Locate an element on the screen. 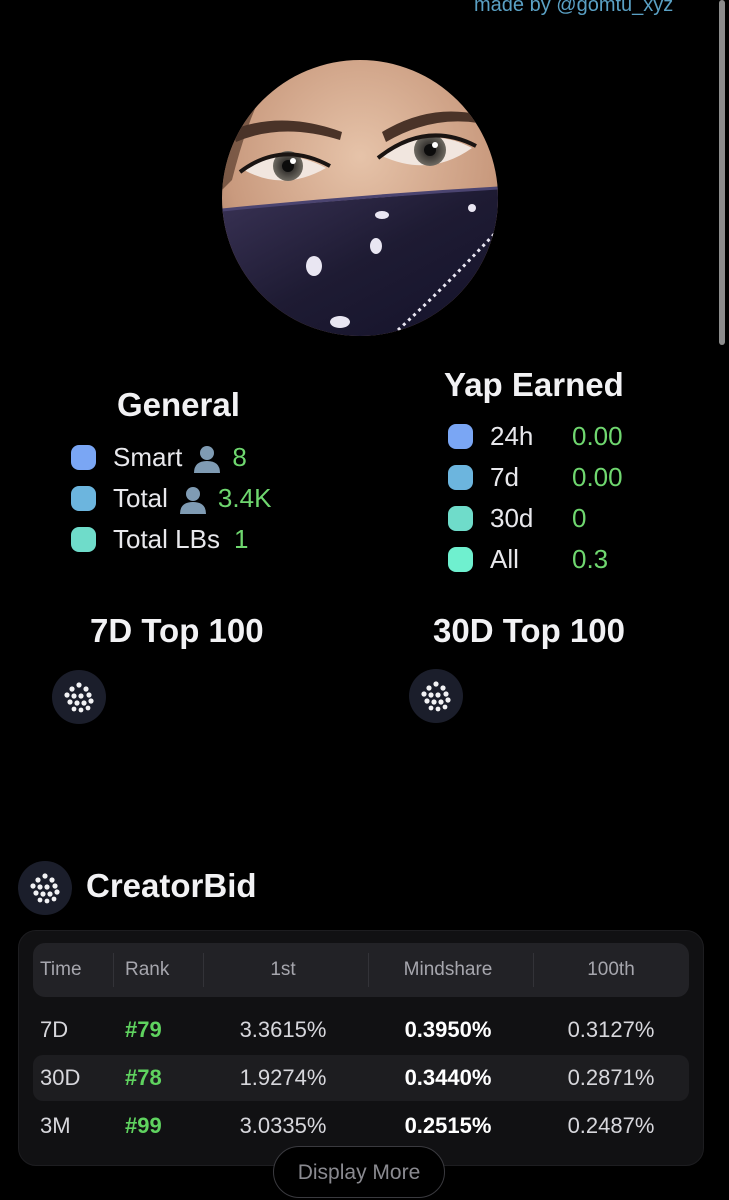 Image resolution: width=729 pixels, height=1200 pixels. yap-row-all: All 0.3 is located at coordinates (528, 559).